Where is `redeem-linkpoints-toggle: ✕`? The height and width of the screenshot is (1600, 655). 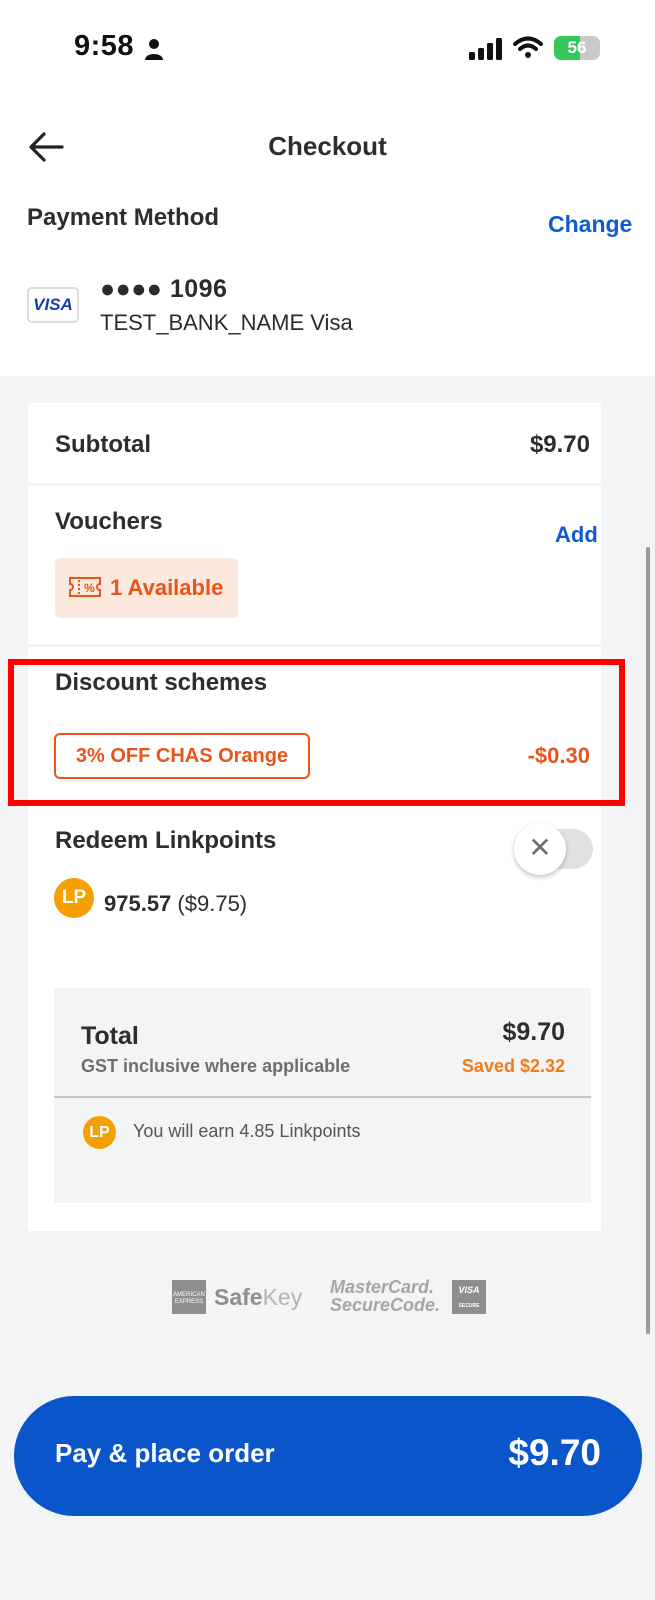 redeem-linkpoints-toggle: ✕ is located at coordinates (553, 849).